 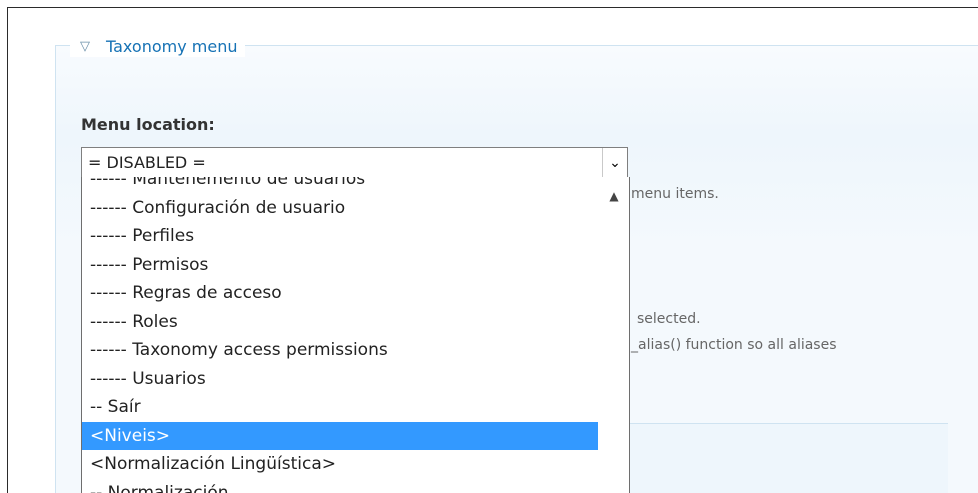 What do you see at coordinates (340, 486) in the screenshot?
I see `dropdown-option: -- Normalización` at bounding box center [340, 486].